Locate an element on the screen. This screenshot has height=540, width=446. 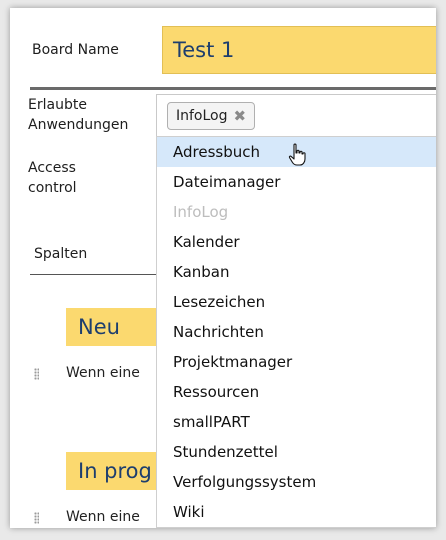
dropdown-option: Lesezeichen is located at coordinates (296, 302).